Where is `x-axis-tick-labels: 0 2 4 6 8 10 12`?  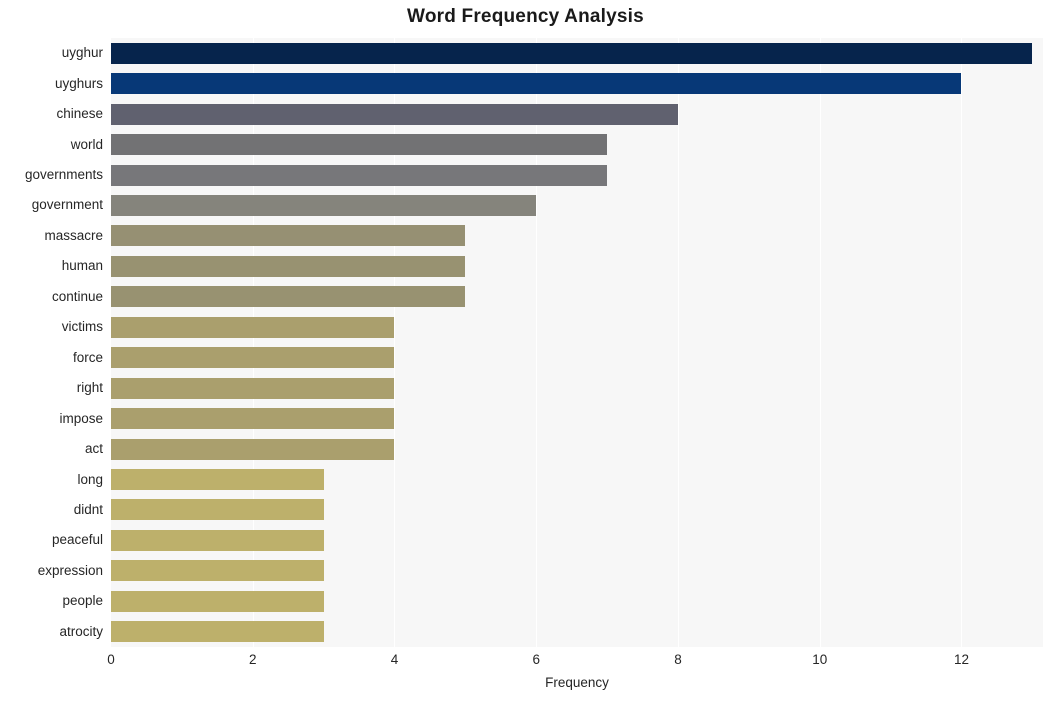
x-axis-tick-labels: 0 2 4 6 8 10 12 is located at coordinates (525, 663).